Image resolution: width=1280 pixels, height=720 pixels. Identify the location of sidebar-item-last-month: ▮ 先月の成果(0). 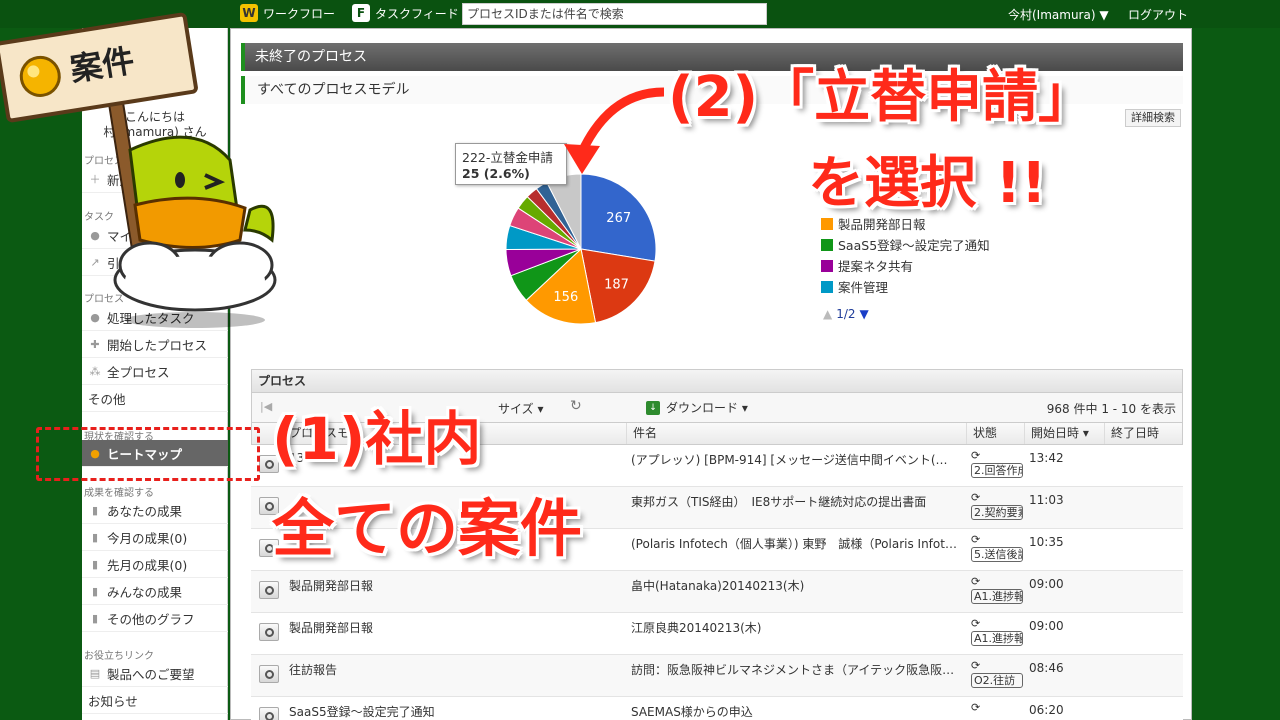
(155, 564).